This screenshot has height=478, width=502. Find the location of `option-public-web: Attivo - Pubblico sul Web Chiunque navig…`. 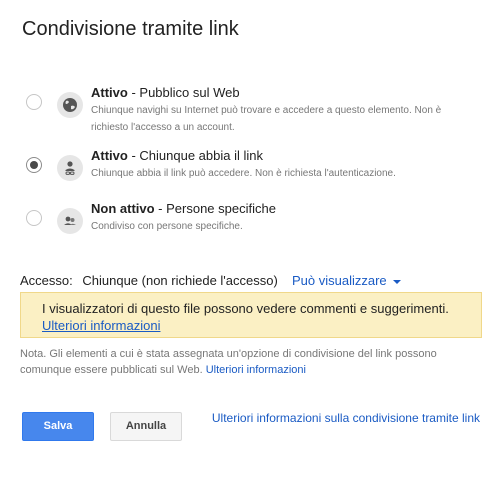

option-public-web: Attivo - Pubblico sul Web Chiunque navig… is located at coordinates (252, 109).